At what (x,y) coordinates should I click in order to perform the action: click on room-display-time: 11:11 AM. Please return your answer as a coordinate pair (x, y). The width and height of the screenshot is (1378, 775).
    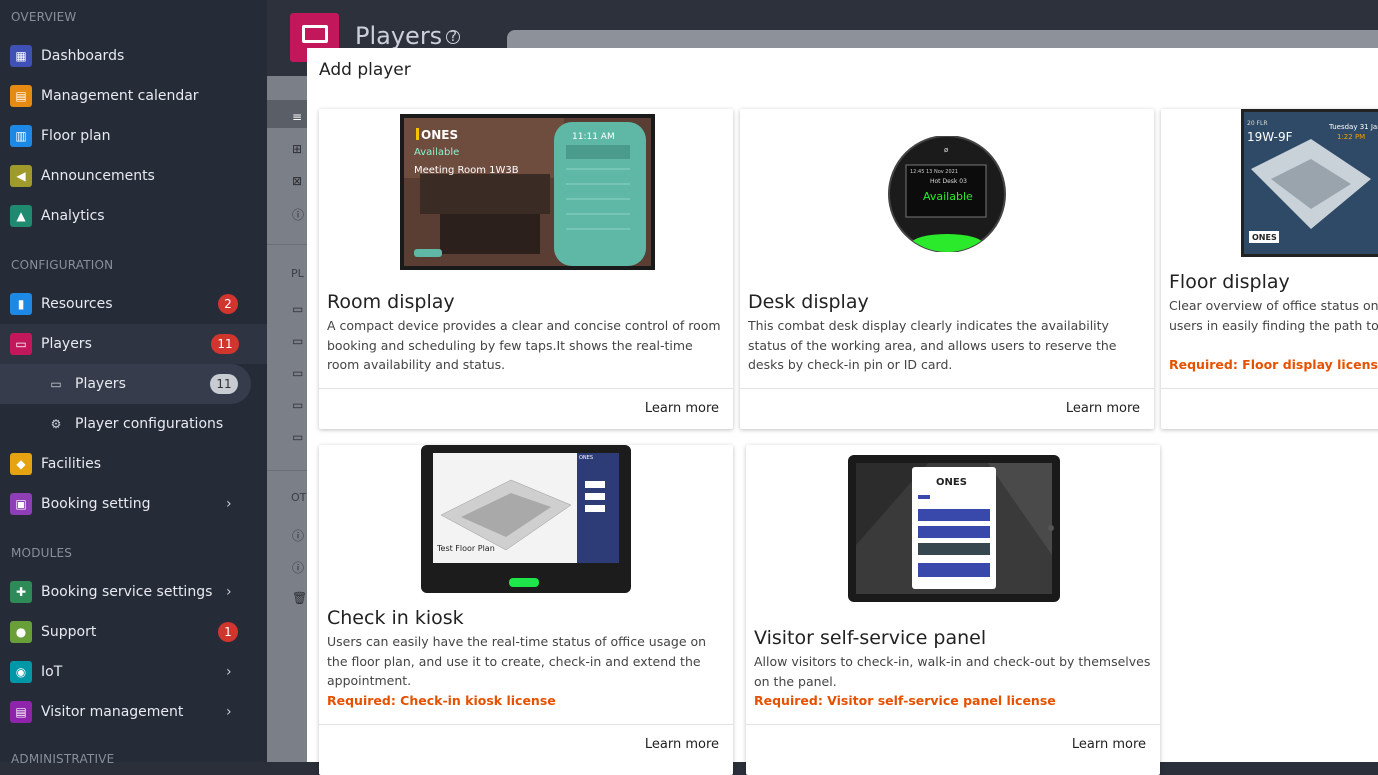
    Looking at the image, I should click on (593, 137).